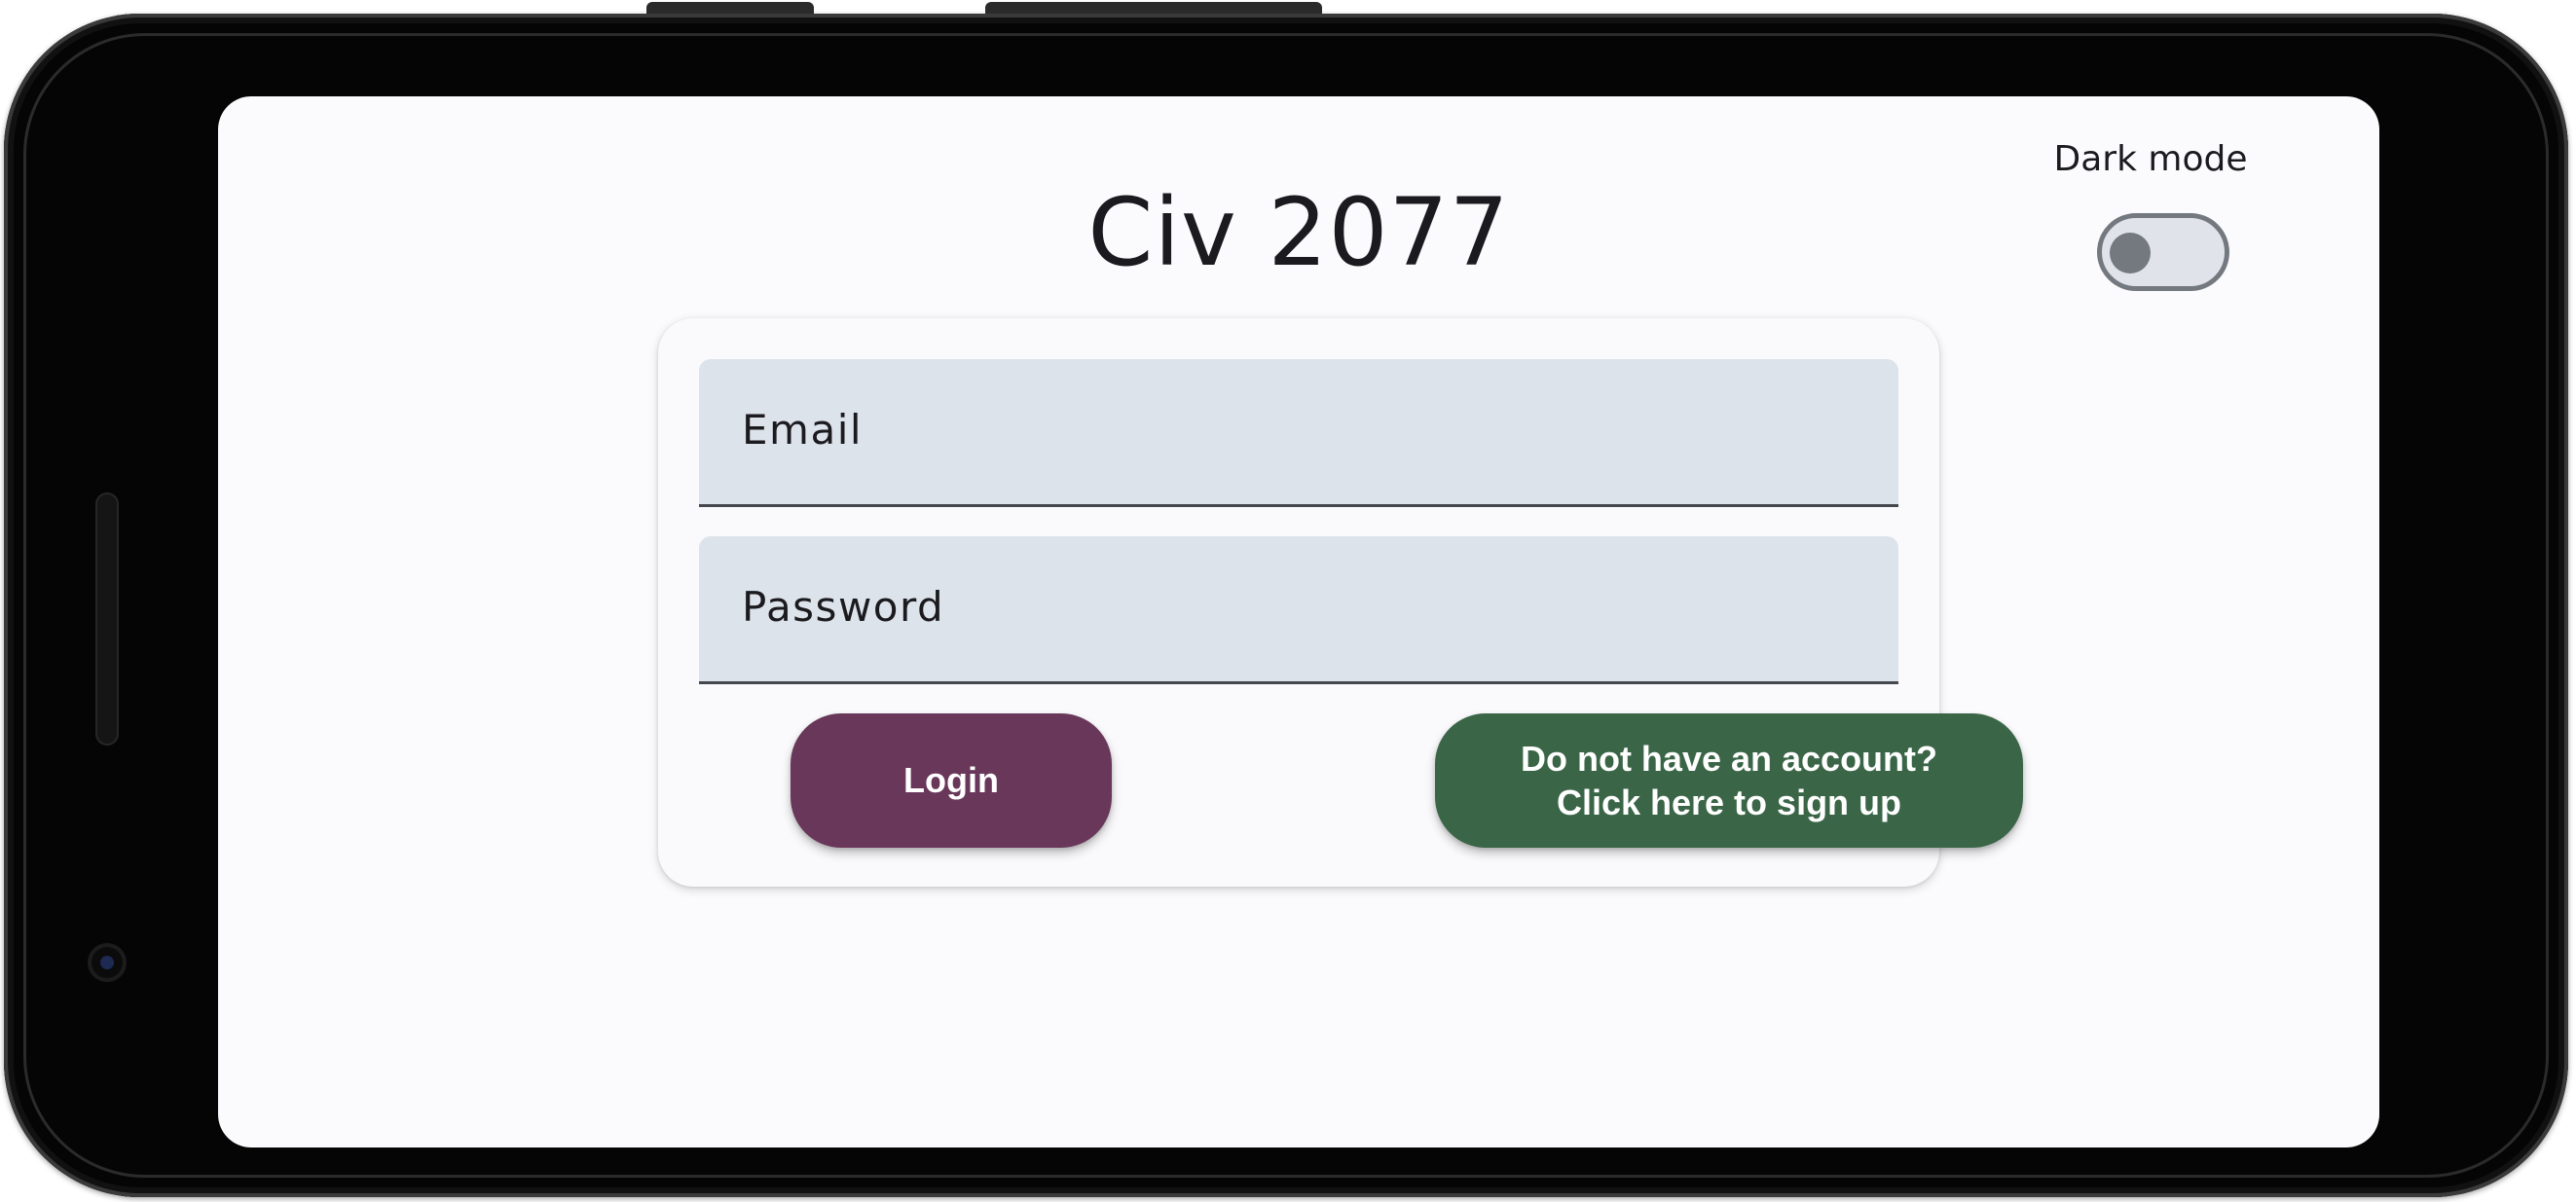 The height and width of the screenshot is (1202, 2576). What do you see at coordinates (1298, 433) in the screenshot?
I see `email-field: Email` at bounding box center [1298, 433].